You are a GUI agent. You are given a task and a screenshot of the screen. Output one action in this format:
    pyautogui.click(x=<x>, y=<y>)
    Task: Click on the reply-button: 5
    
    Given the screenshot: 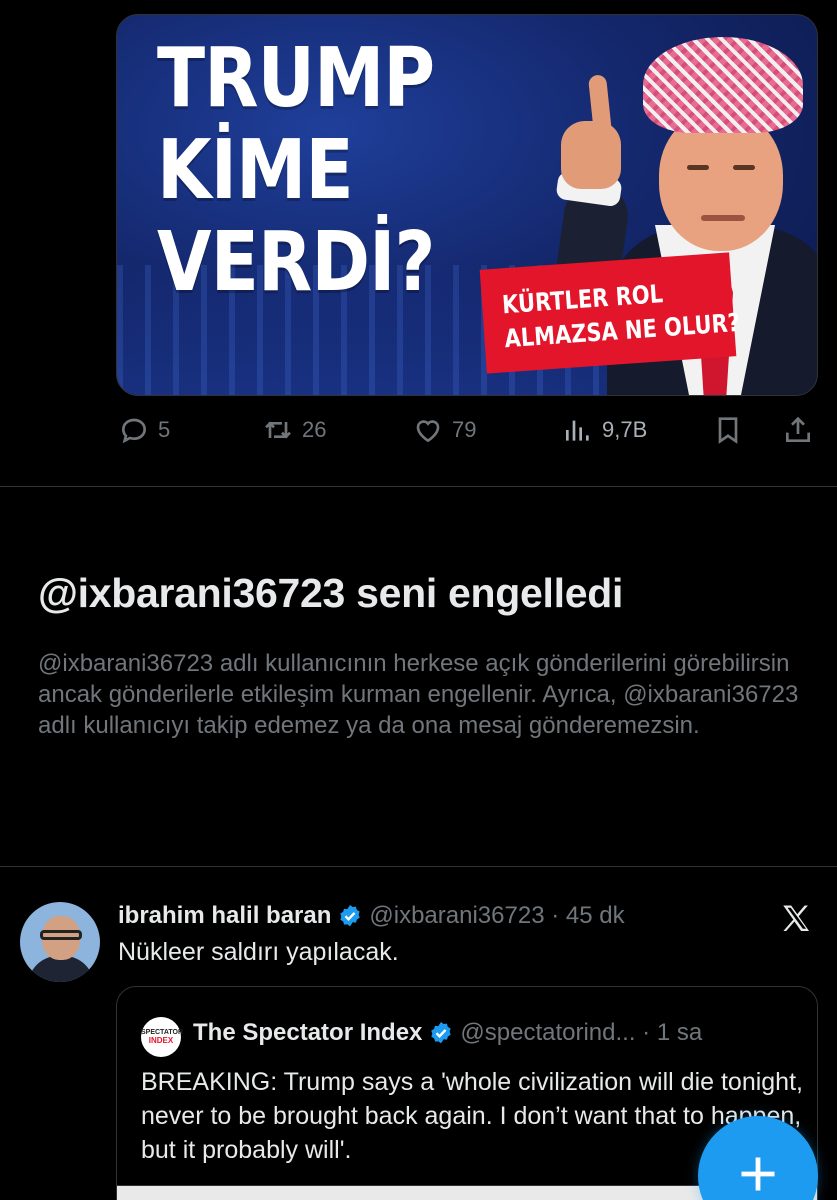 What is the action you would take?
    pyautogui.click(x=144, y=430)
    